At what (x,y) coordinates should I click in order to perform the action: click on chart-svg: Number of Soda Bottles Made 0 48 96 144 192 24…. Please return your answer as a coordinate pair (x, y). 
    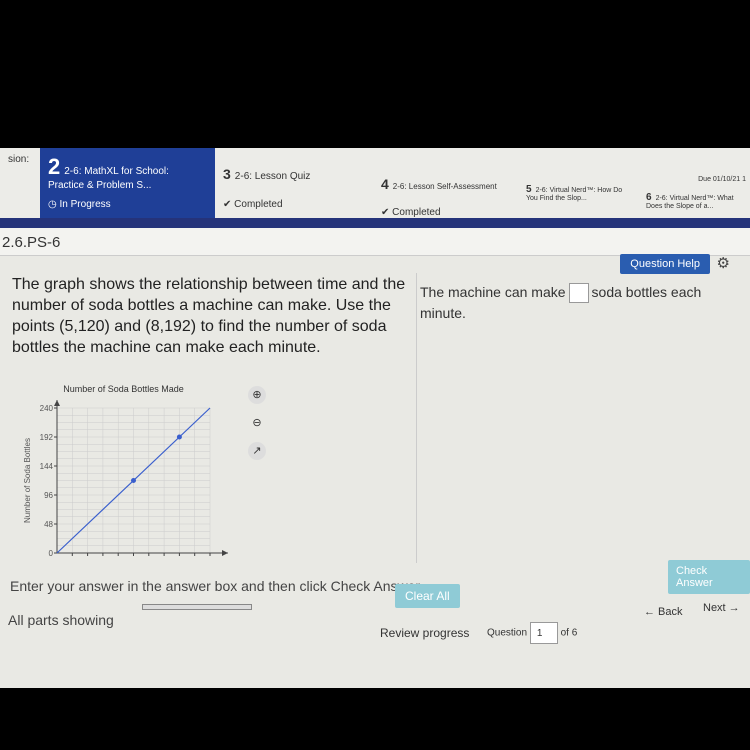
    Looking at the image, I should click on (125, 471).